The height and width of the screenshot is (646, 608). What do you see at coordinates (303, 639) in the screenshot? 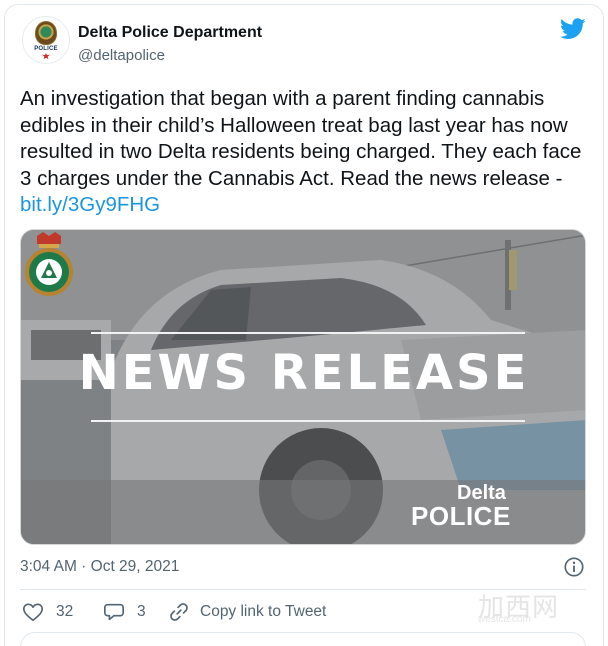
I see `next-tweet-card-edge` at bounding box center [303, 639].